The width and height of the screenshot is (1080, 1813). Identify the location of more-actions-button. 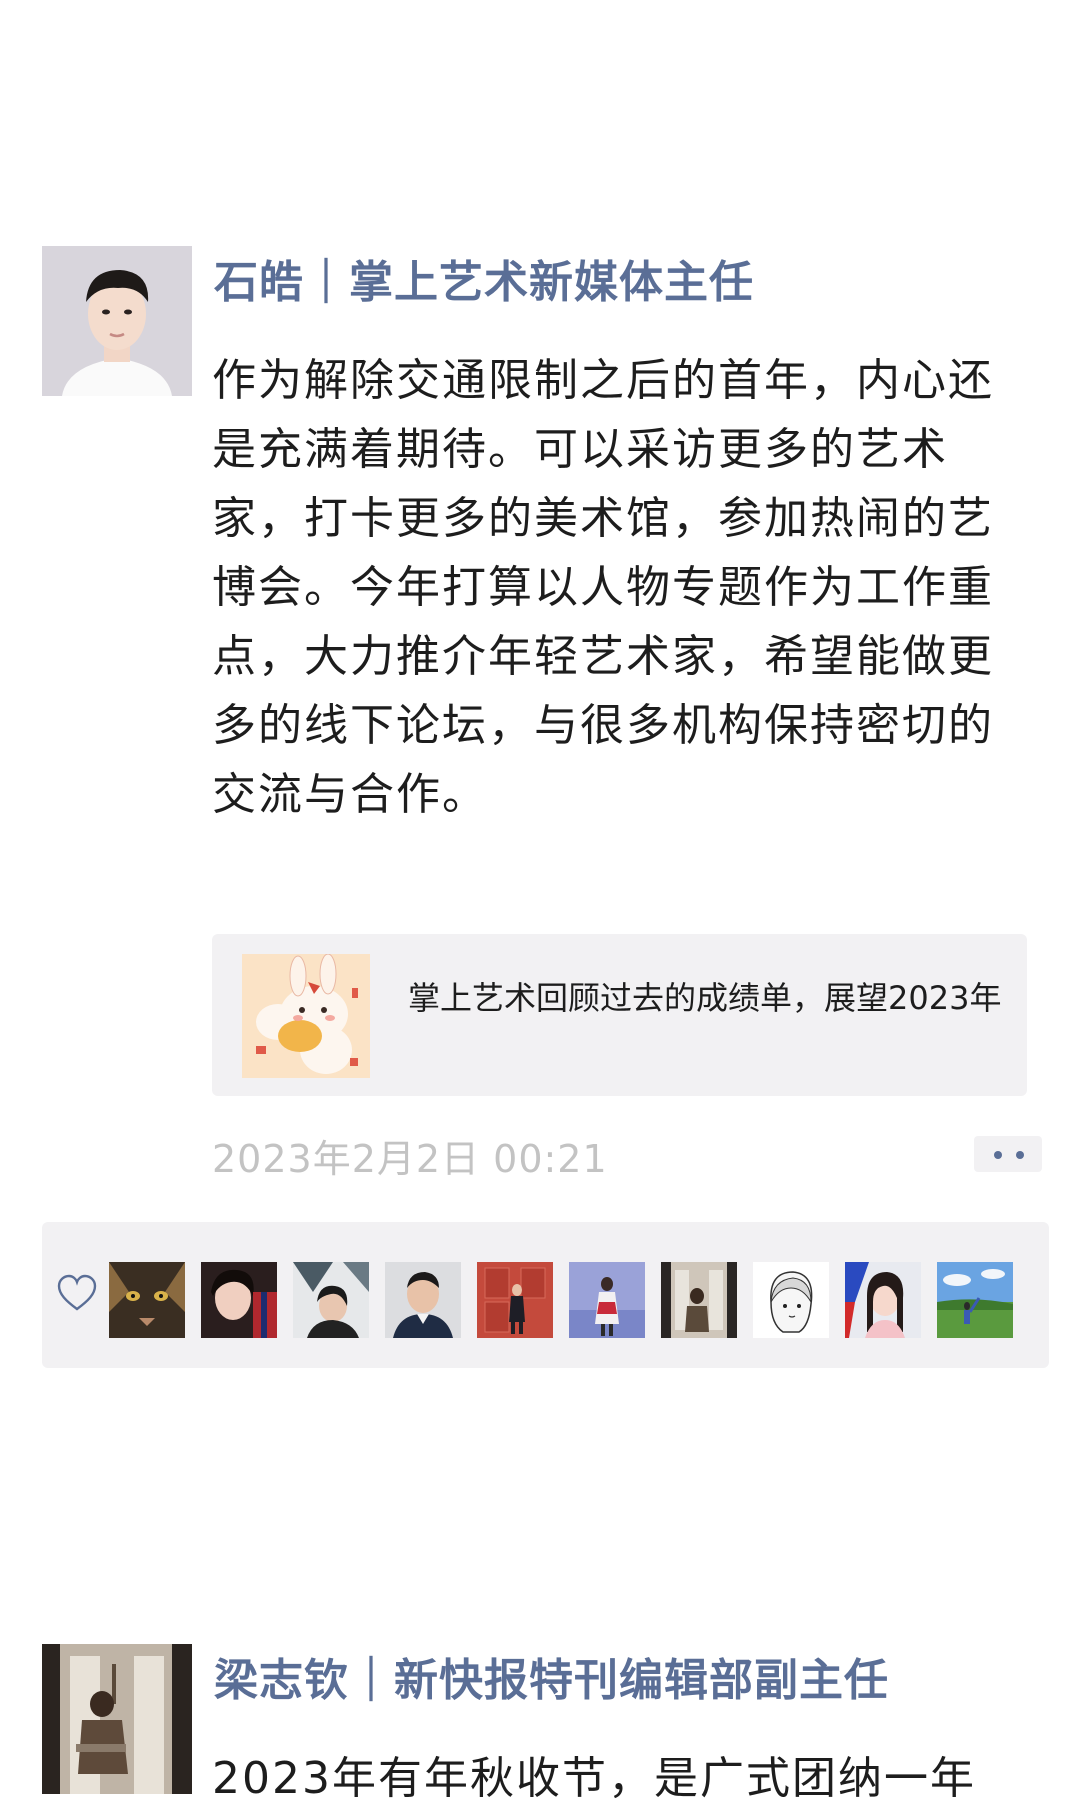
(1008, 1154).